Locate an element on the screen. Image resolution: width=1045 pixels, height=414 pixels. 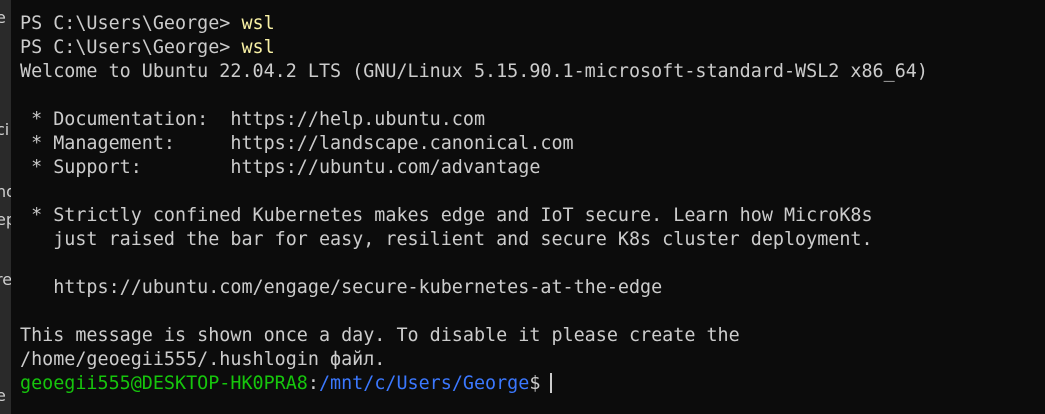
background-text-fragment: ci is located at coordinates (5, 129).